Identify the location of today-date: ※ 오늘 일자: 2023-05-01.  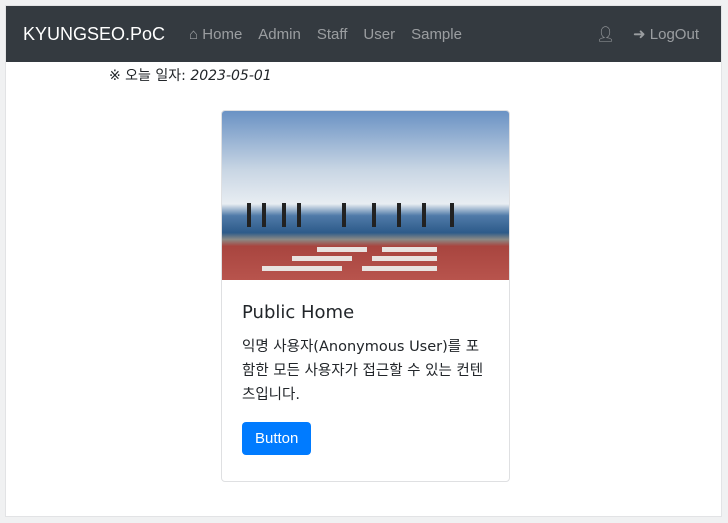
(190, 75).